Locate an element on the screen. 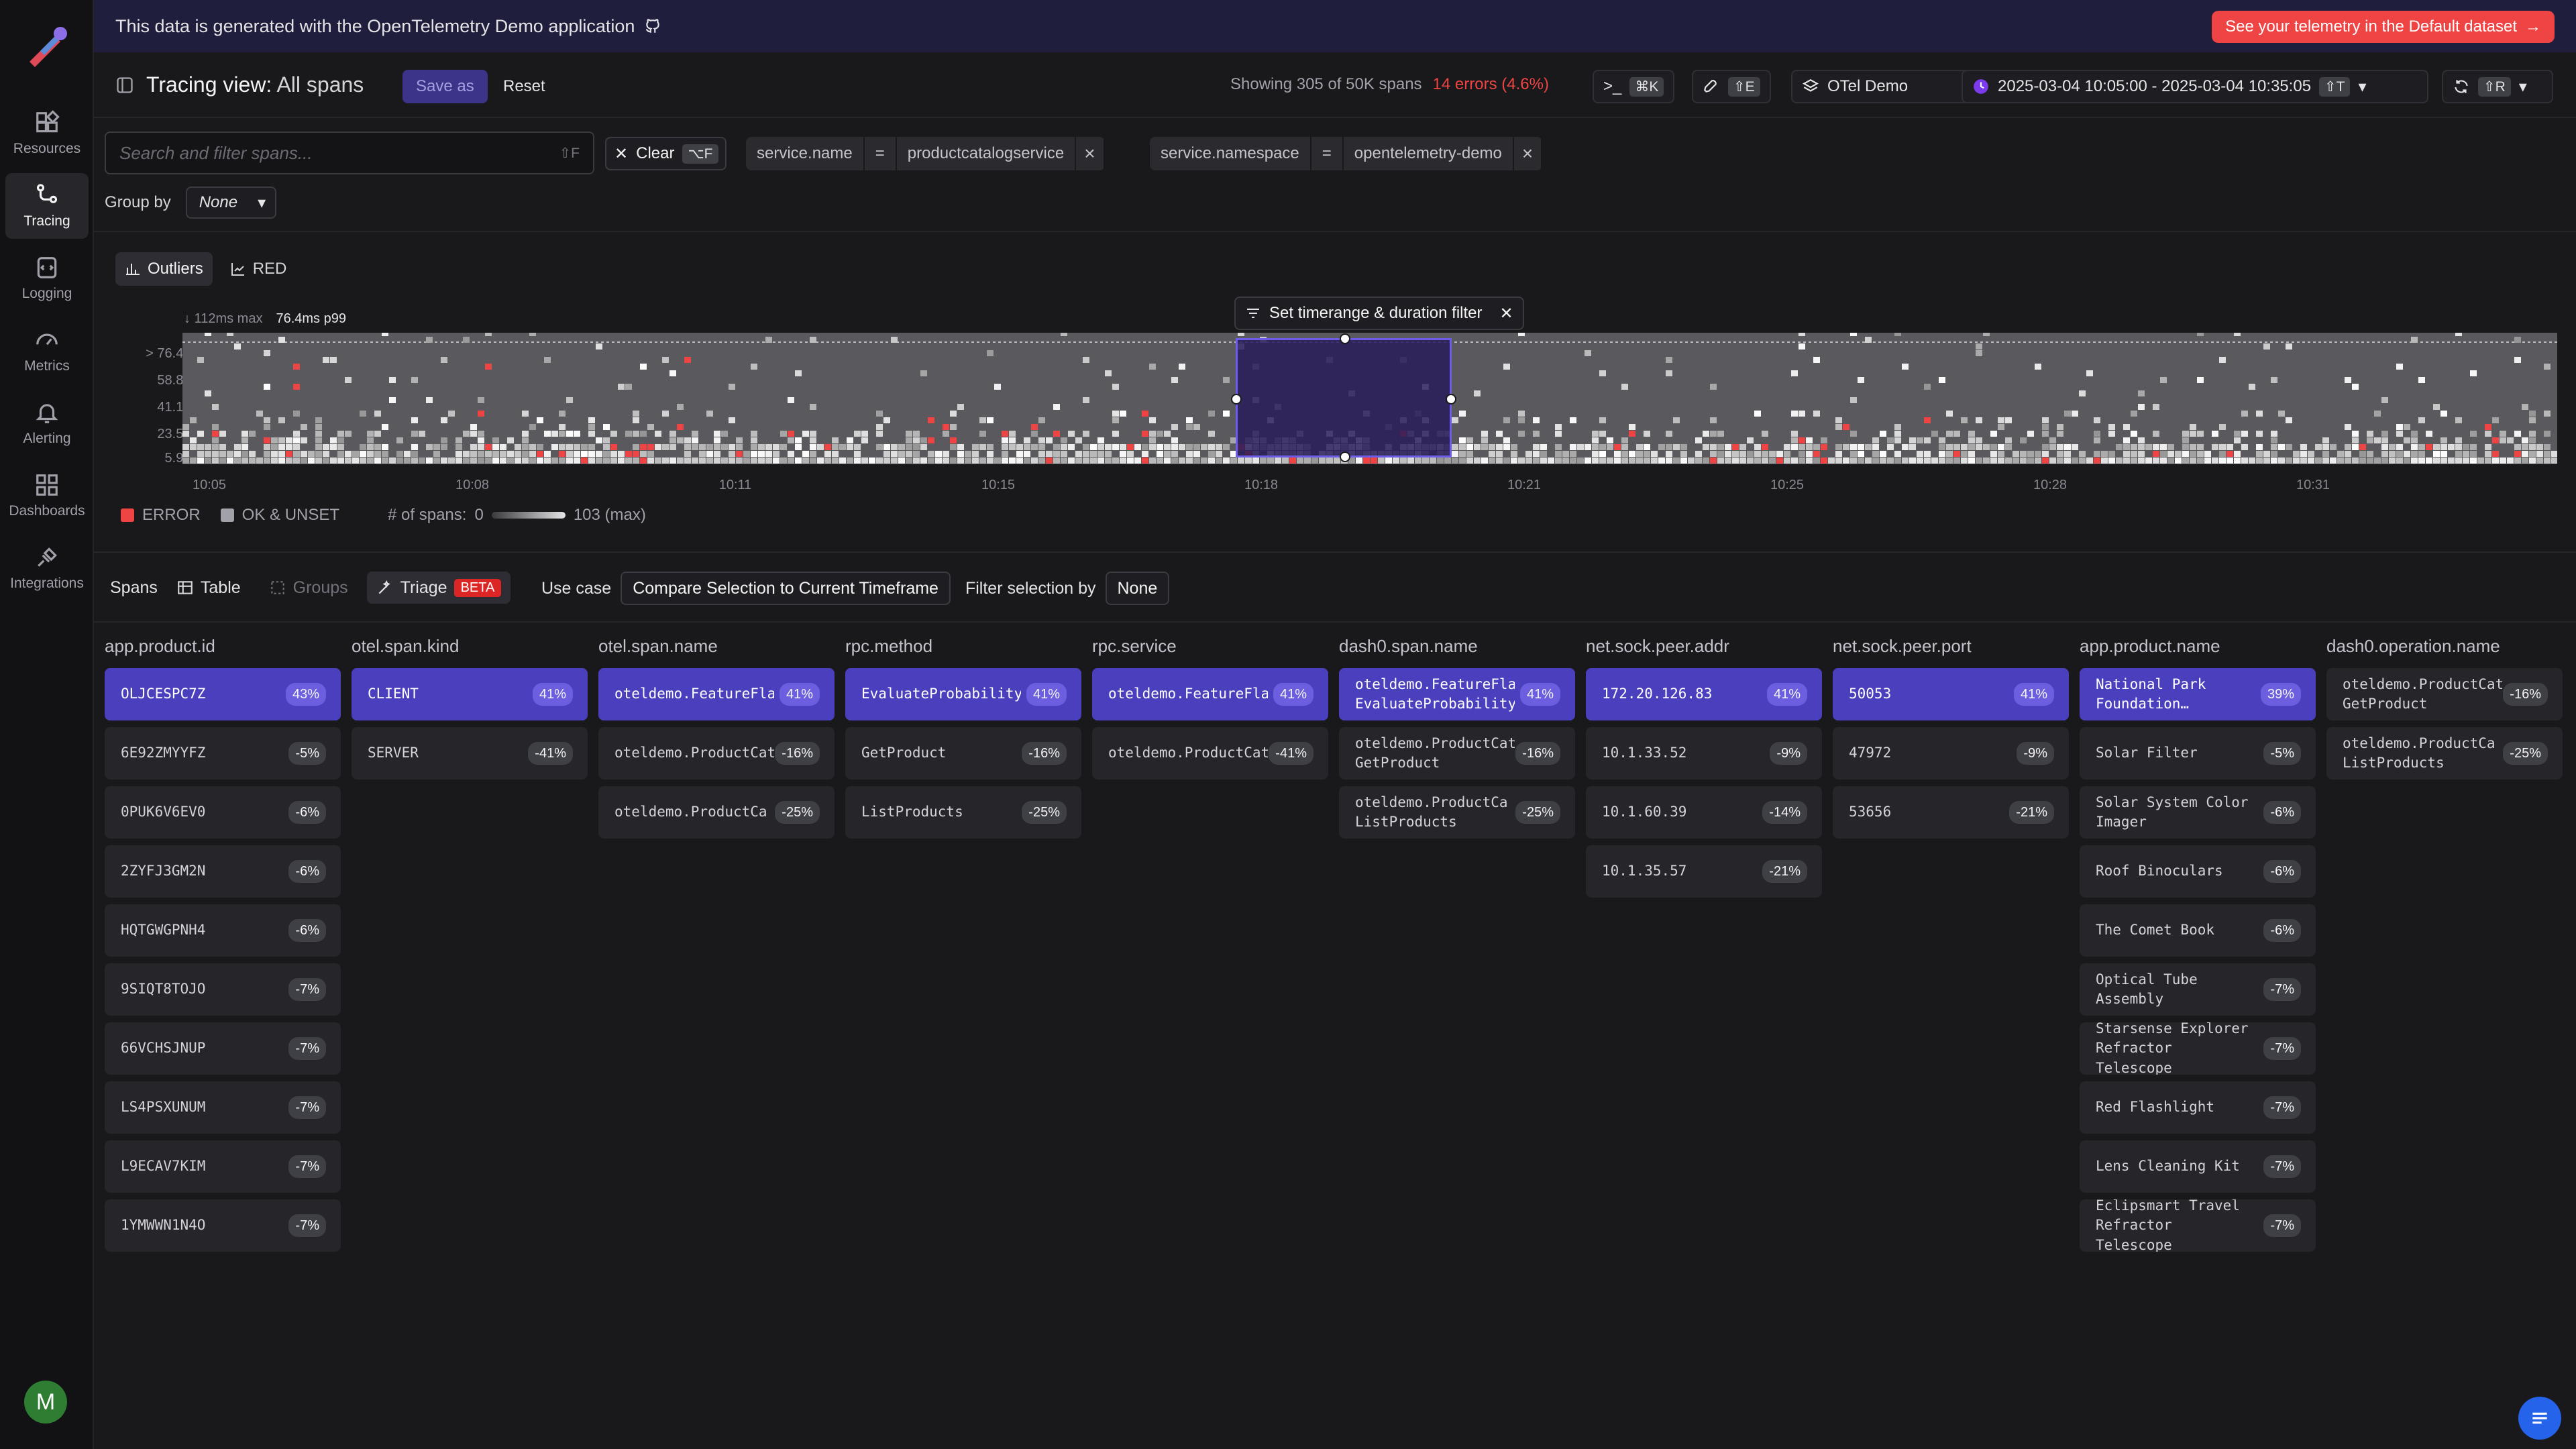 The height and width of the screenshot is (1449, 2576). tab-red: RED is located at coordinates (259, 269).